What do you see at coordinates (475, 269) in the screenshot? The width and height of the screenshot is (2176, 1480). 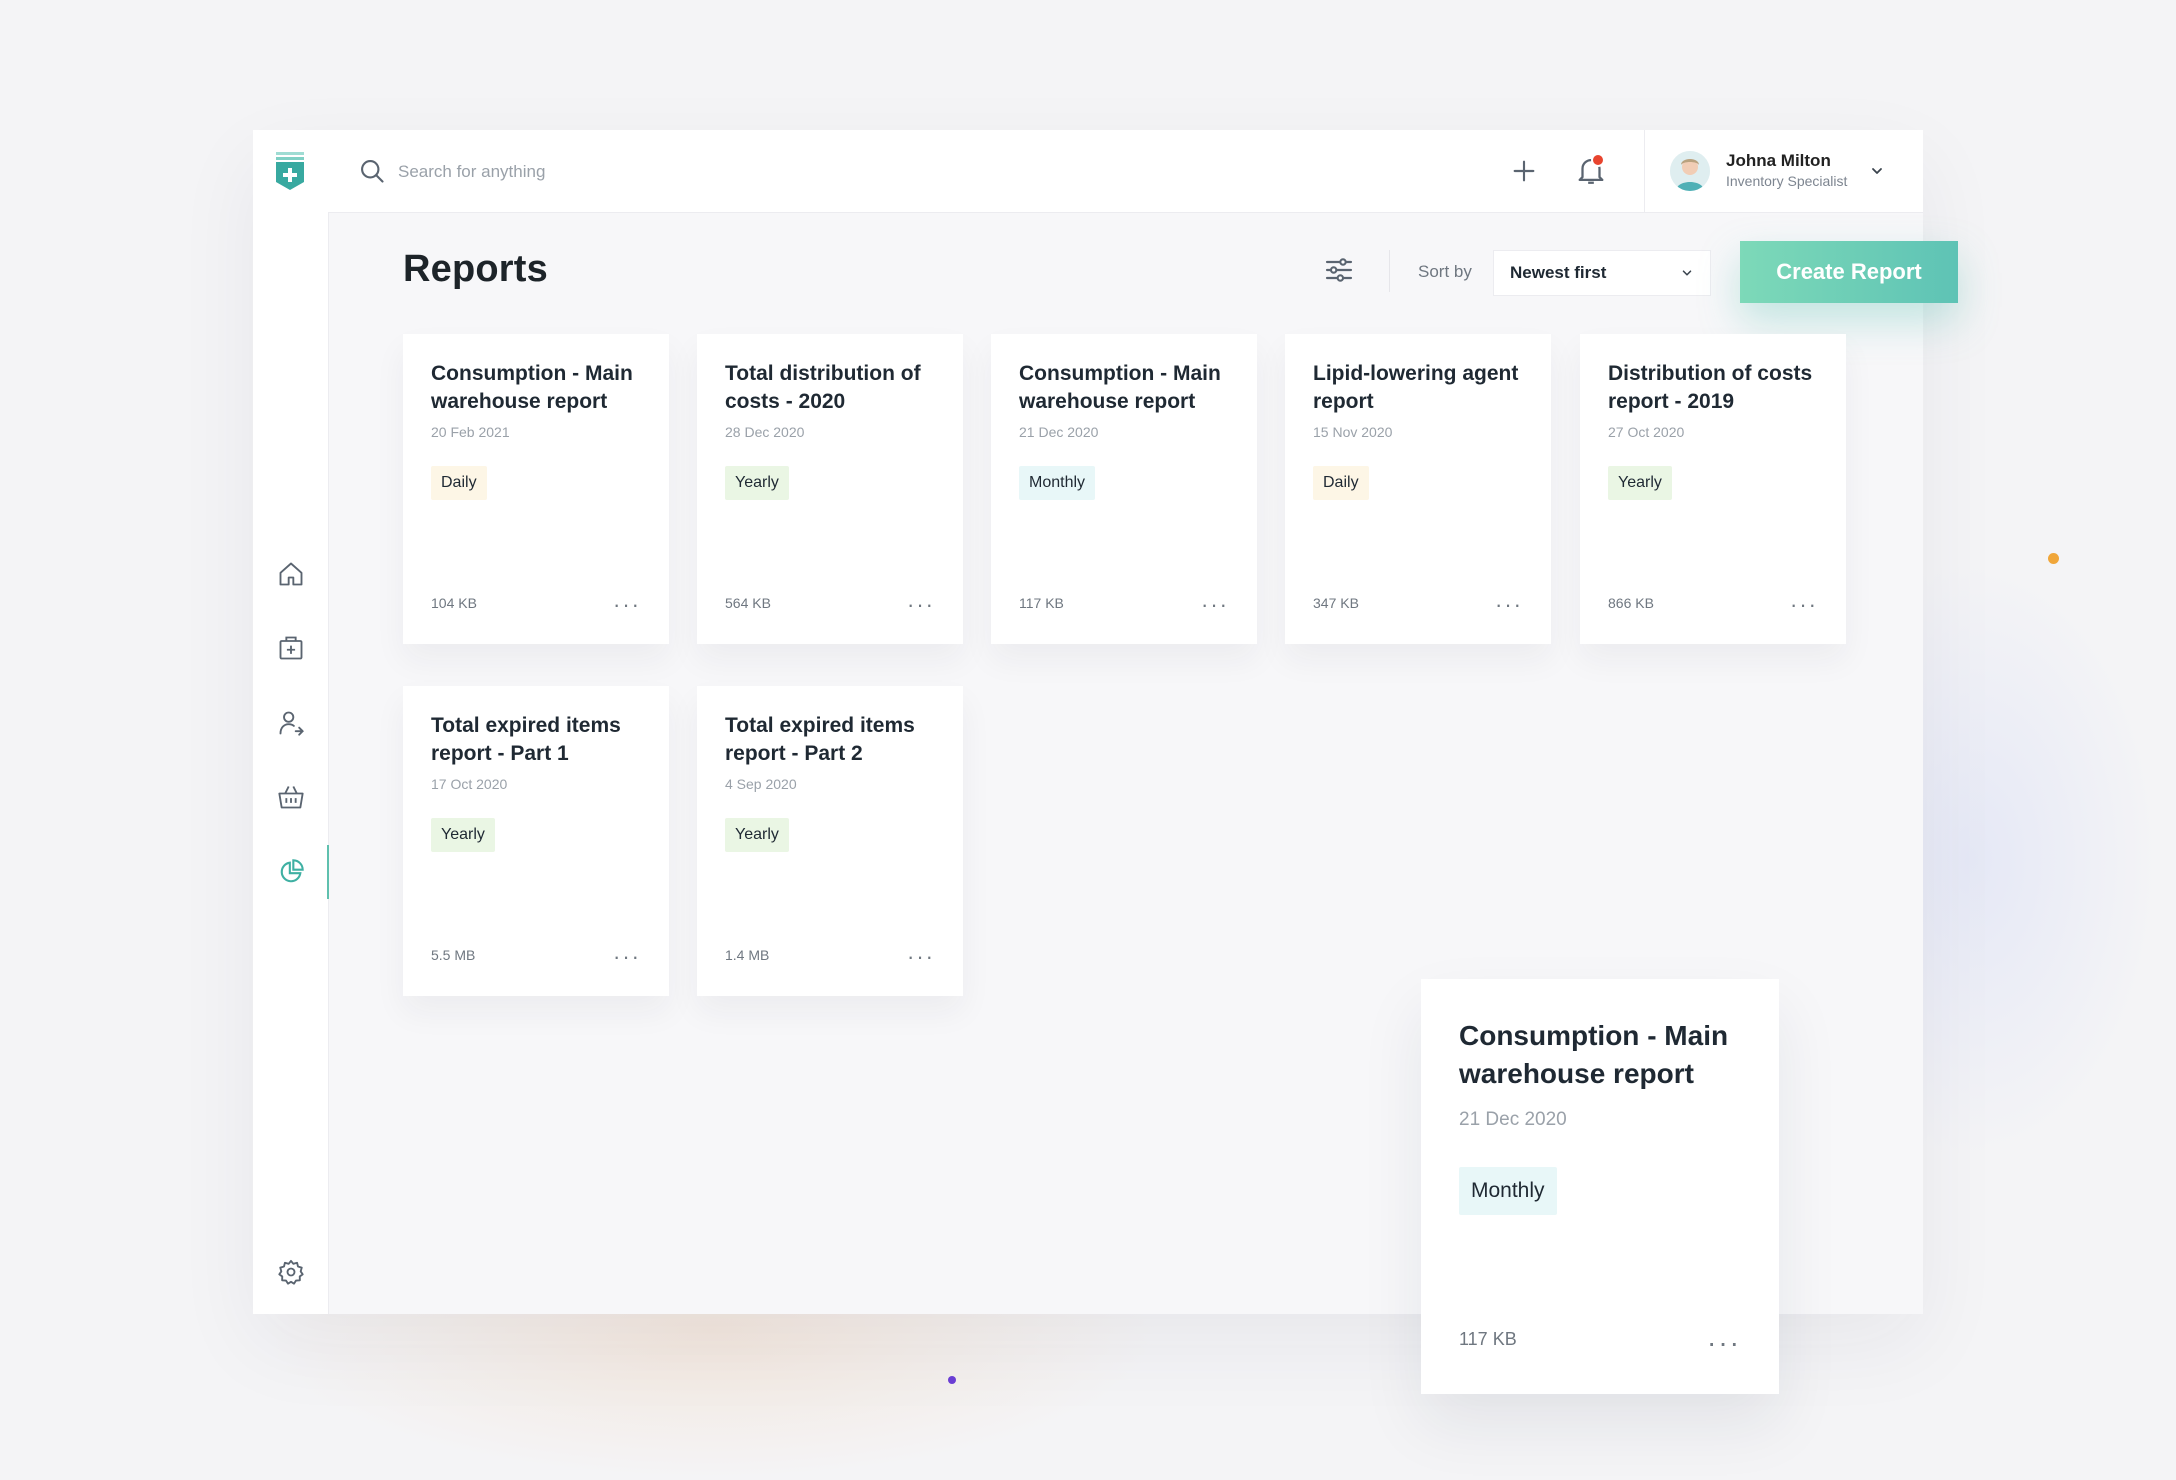 I see `page-title: Reports` at bounding box center [475, 269].